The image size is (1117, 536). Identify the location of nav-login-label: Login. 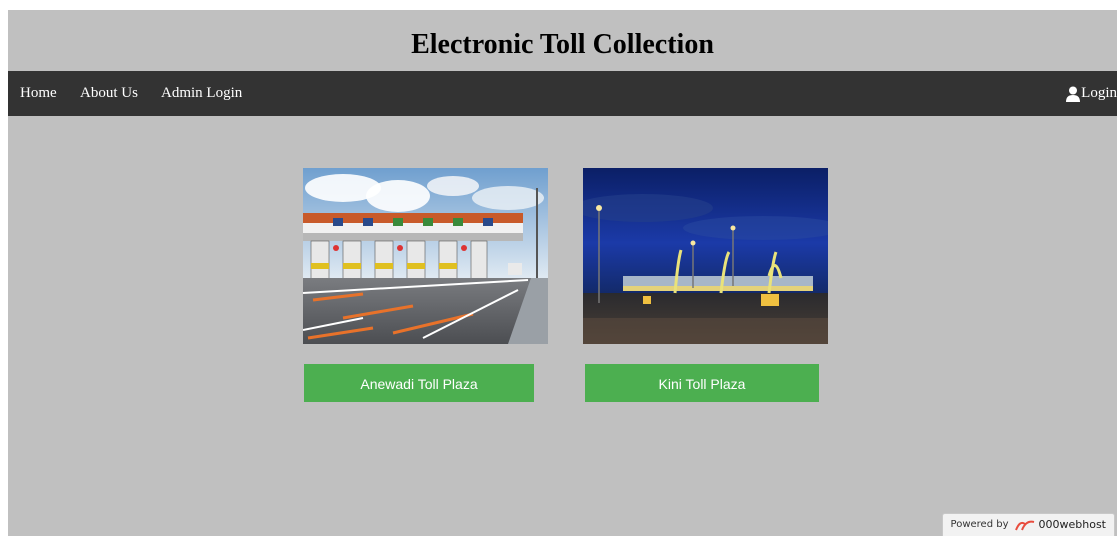
(1099, 93).